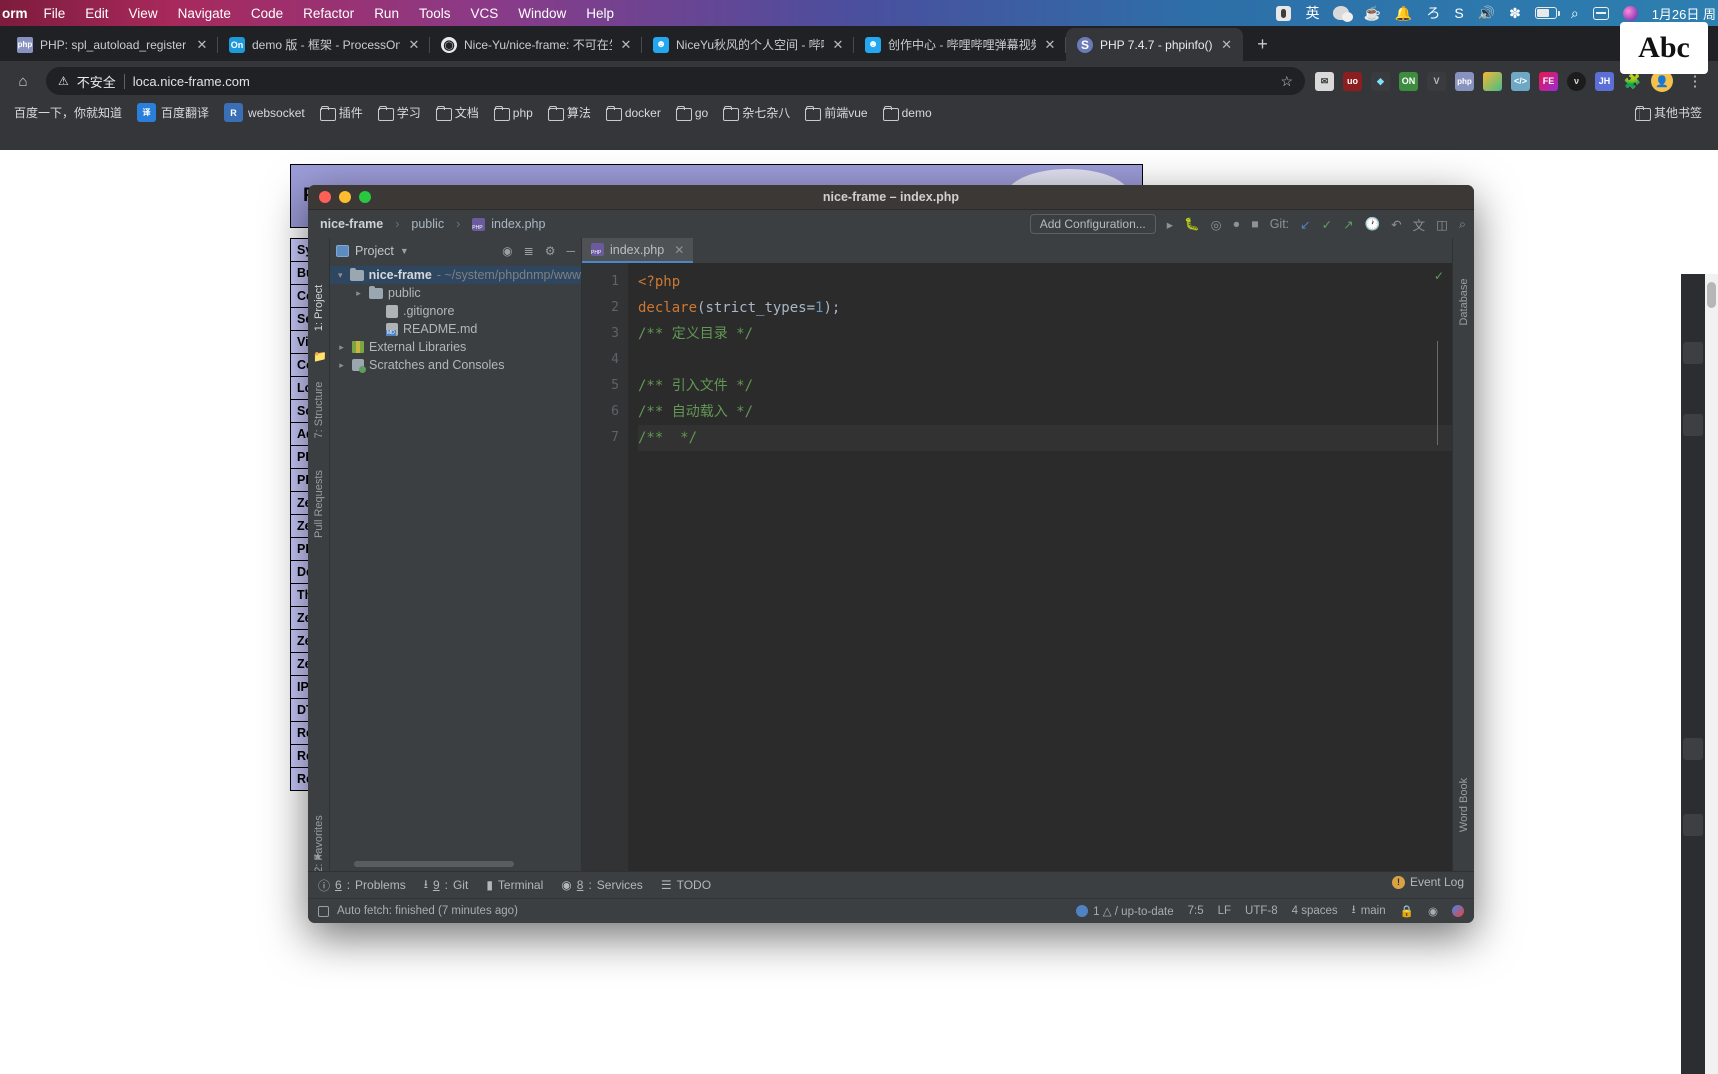 The width and height of the screenshot is (1718, 1074). I want to click on line-separator: LF, so click(1224, 911).